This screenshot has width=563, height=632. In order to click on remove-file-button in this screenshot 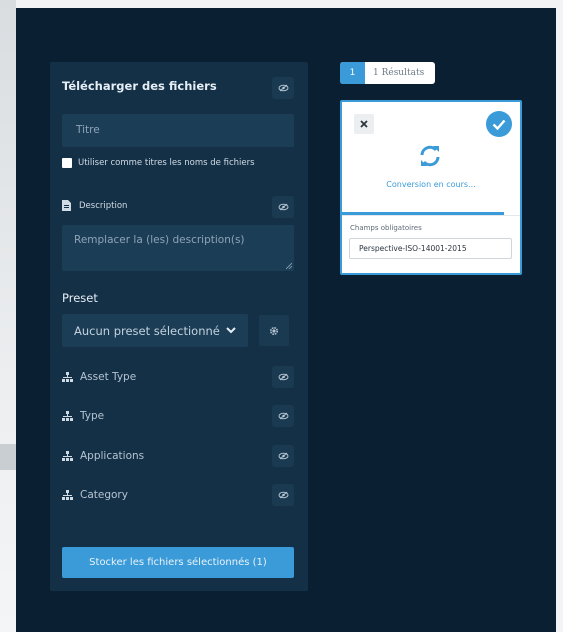, I will do `click(364, 124)`.